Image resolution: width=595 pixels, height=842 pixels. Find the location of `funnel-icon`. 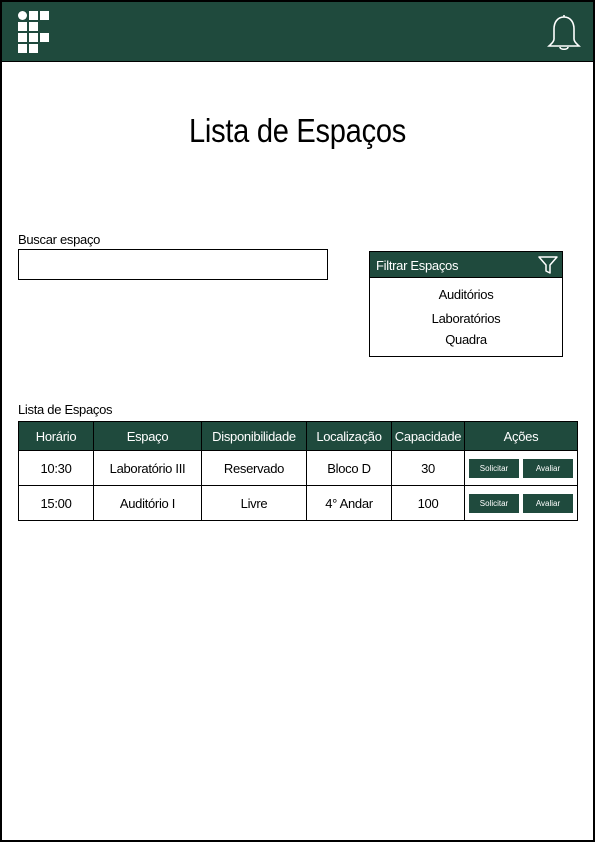

funnel-icon is located at coordinates (548, 265).